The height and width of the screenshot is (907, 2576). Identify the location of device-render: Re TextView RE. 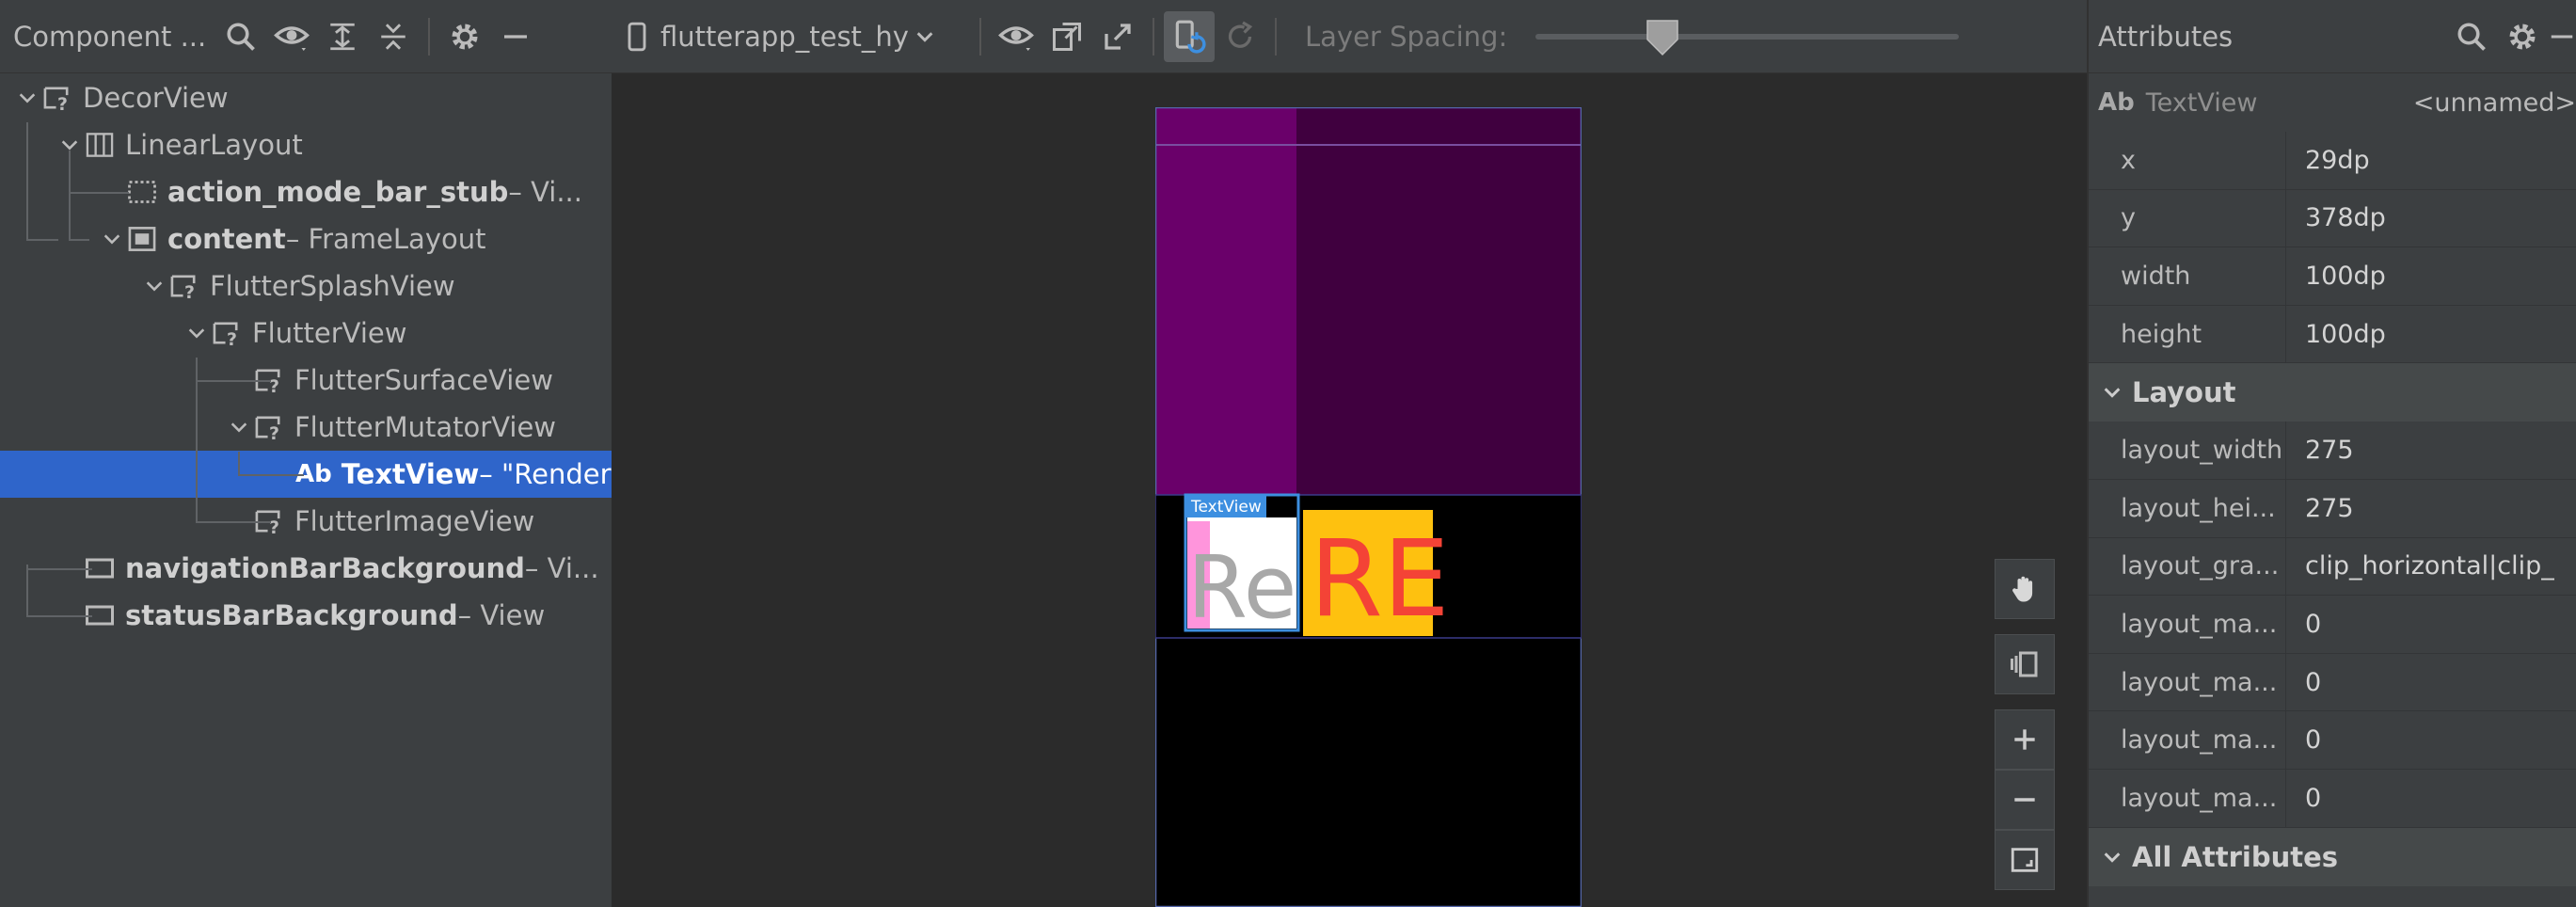
(1368, 506).